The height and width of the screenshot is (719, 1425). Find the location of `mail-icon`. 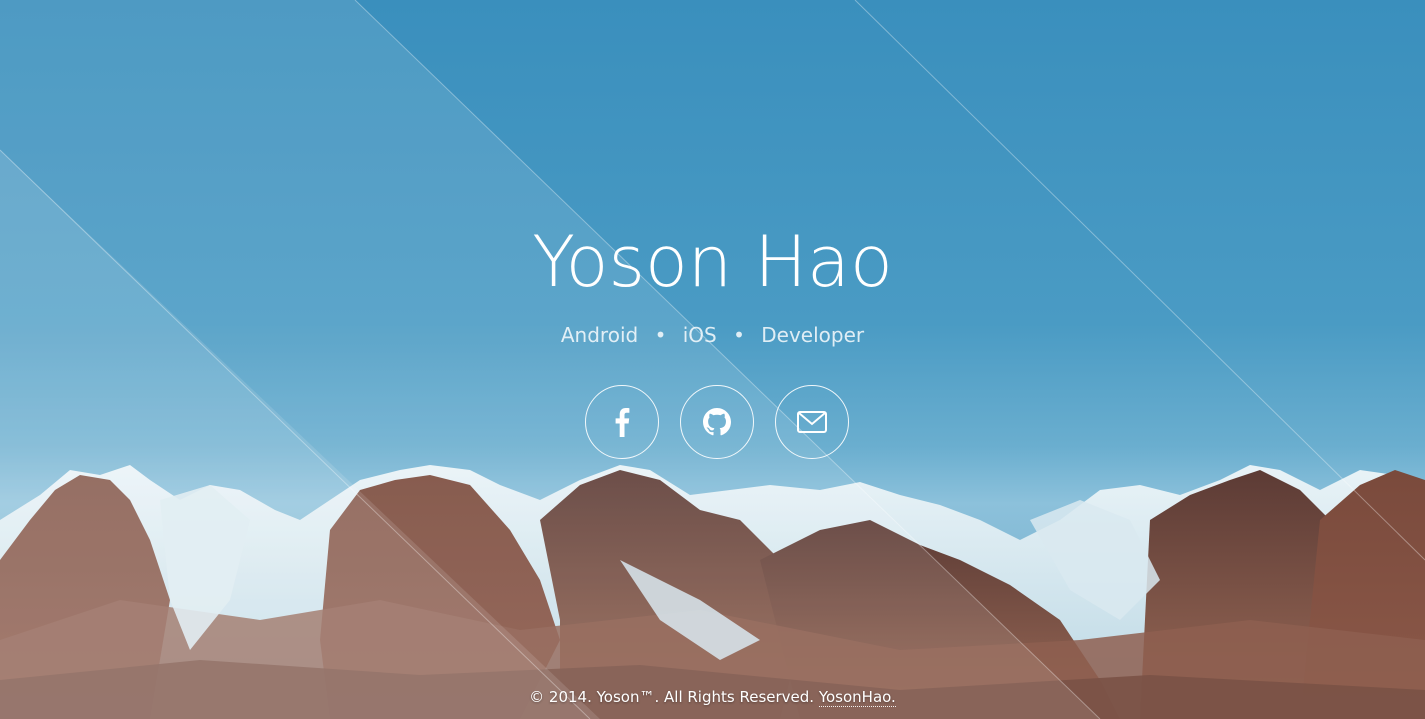

mail-icon is located at coordinates (812, 422).